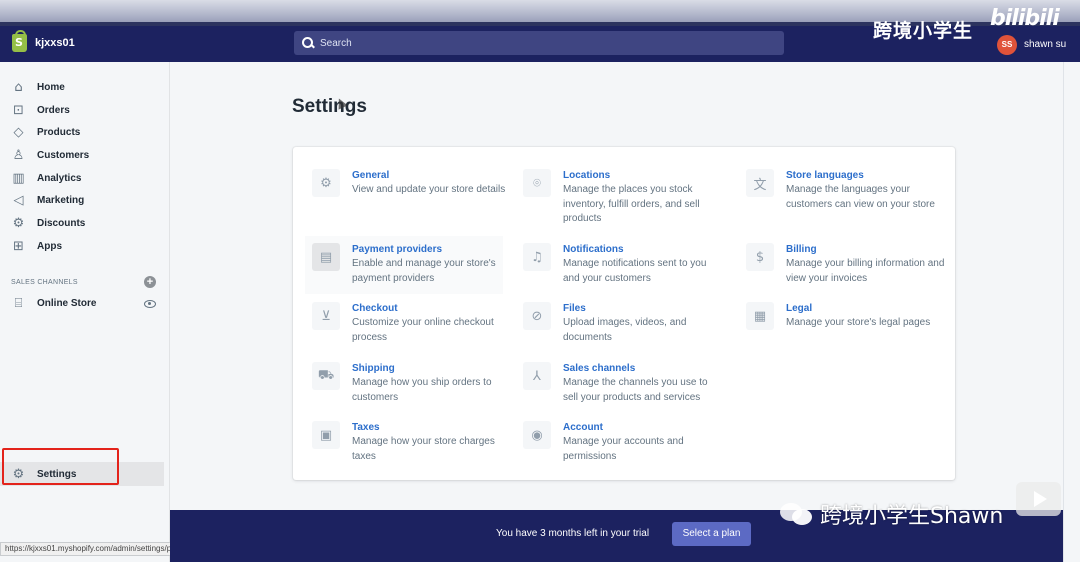  Describe the element at coordinates (422, 390) in the screenshot. I see `tile-desc: Manage how you ship orders to customers` at that location.